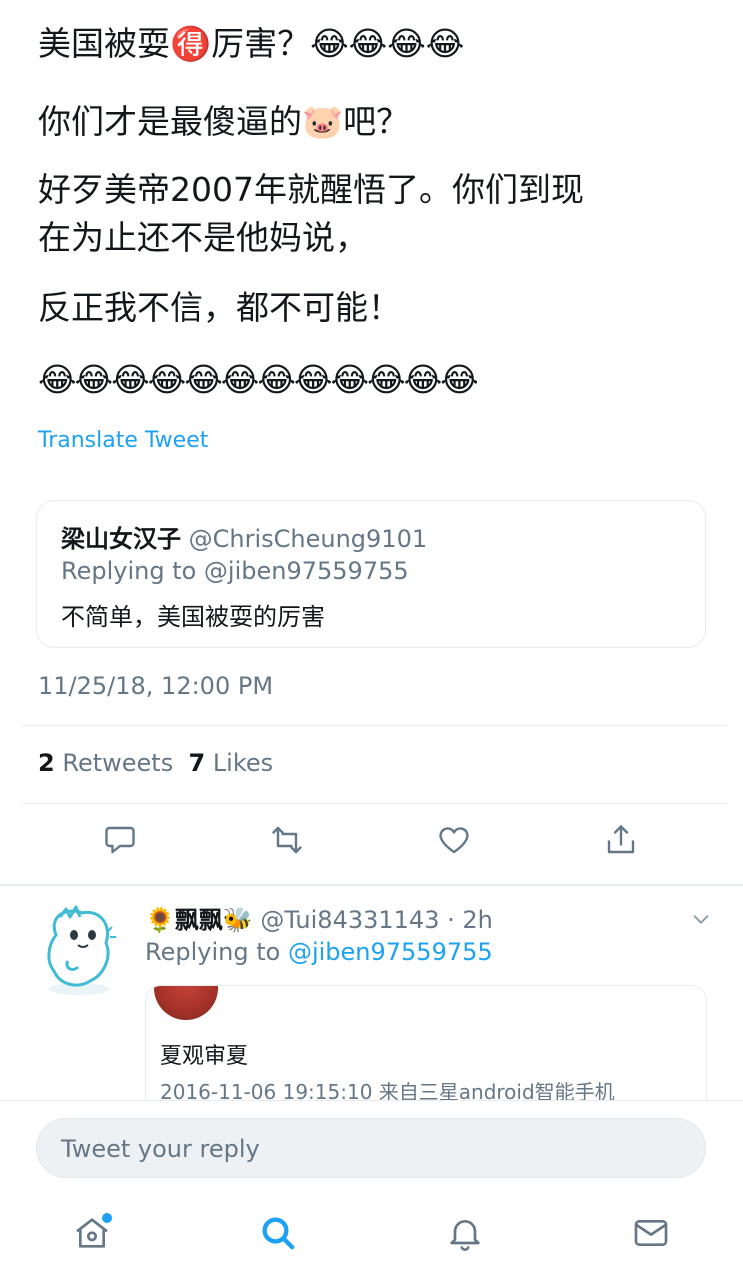 The width and height of the screenshot is (743, 1281). What do you see at coordinates (118, 763) in the screenshot?
I see `retweets-label: Retweets` at bounding box center [118, 763].